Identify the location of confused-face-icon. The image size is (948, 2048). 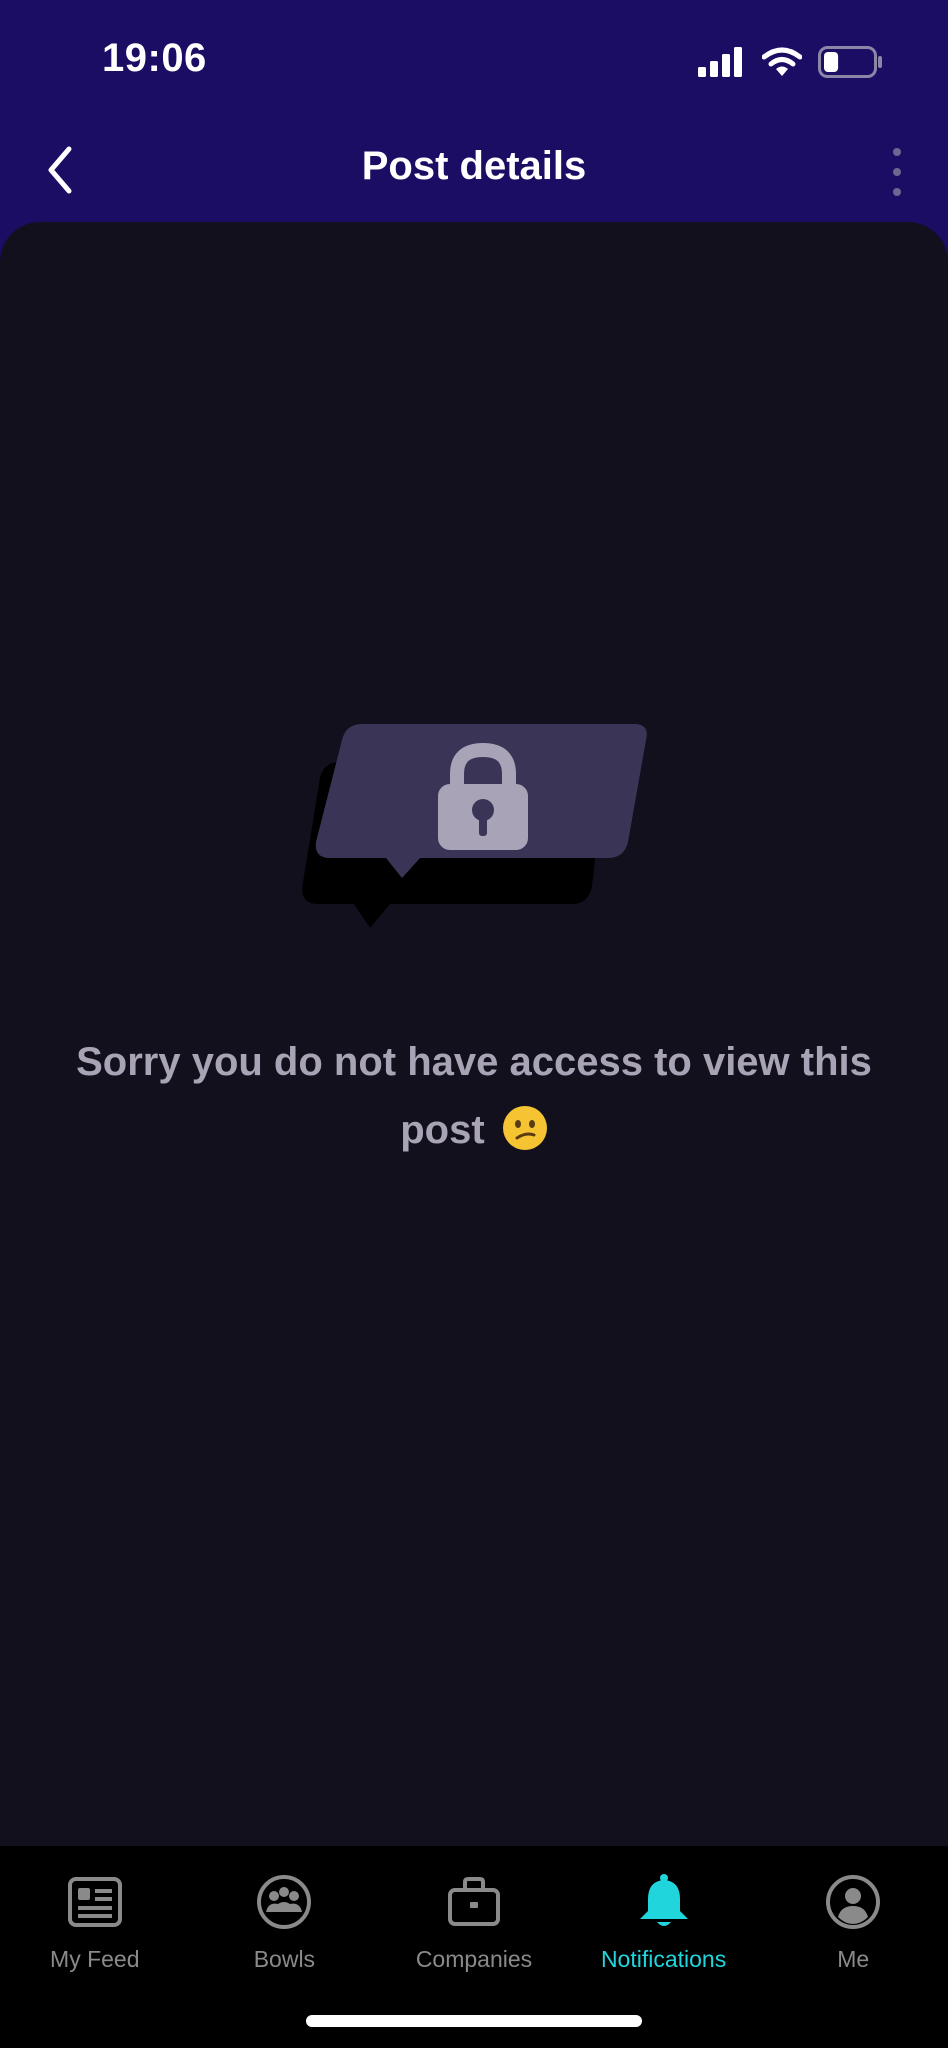
(524, 1128).